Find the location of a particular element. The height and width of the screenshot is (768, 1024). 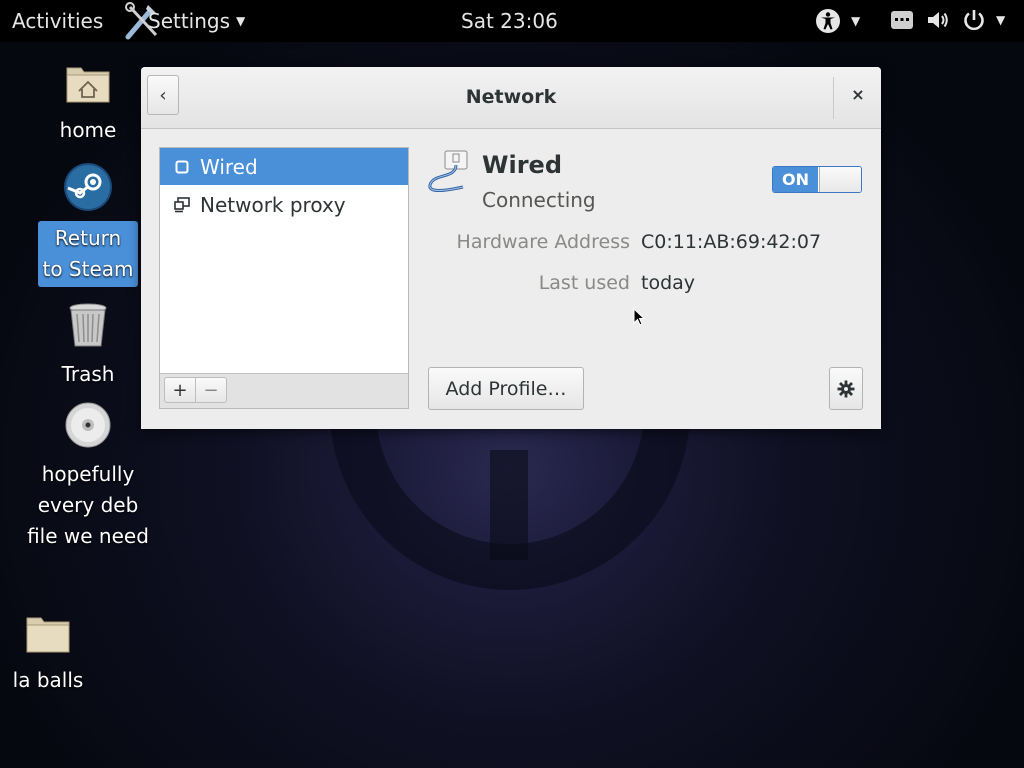

window-title: Network is located at coordinates (511, 97).